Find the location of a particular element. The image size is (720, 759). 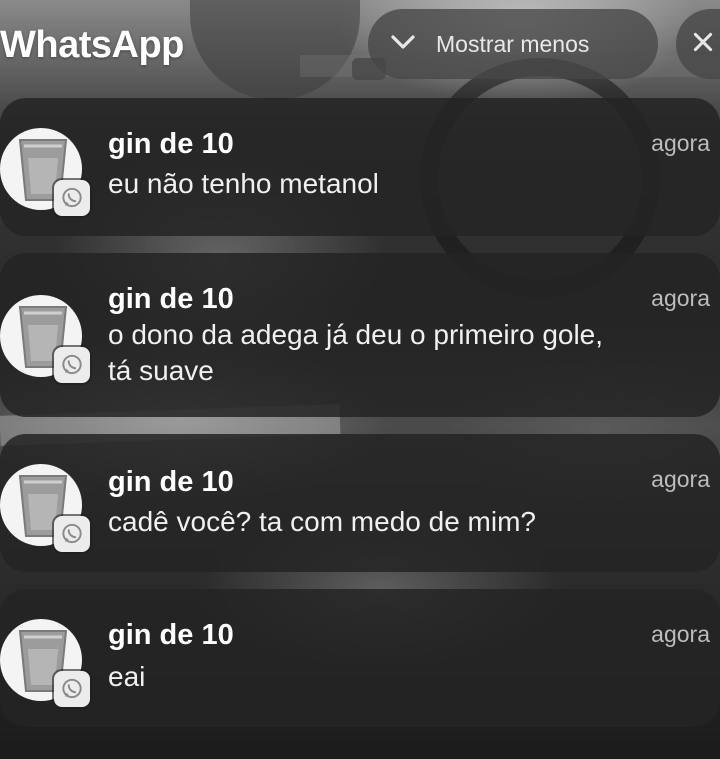

notification-message: eai is located at coordinates (127, 676).